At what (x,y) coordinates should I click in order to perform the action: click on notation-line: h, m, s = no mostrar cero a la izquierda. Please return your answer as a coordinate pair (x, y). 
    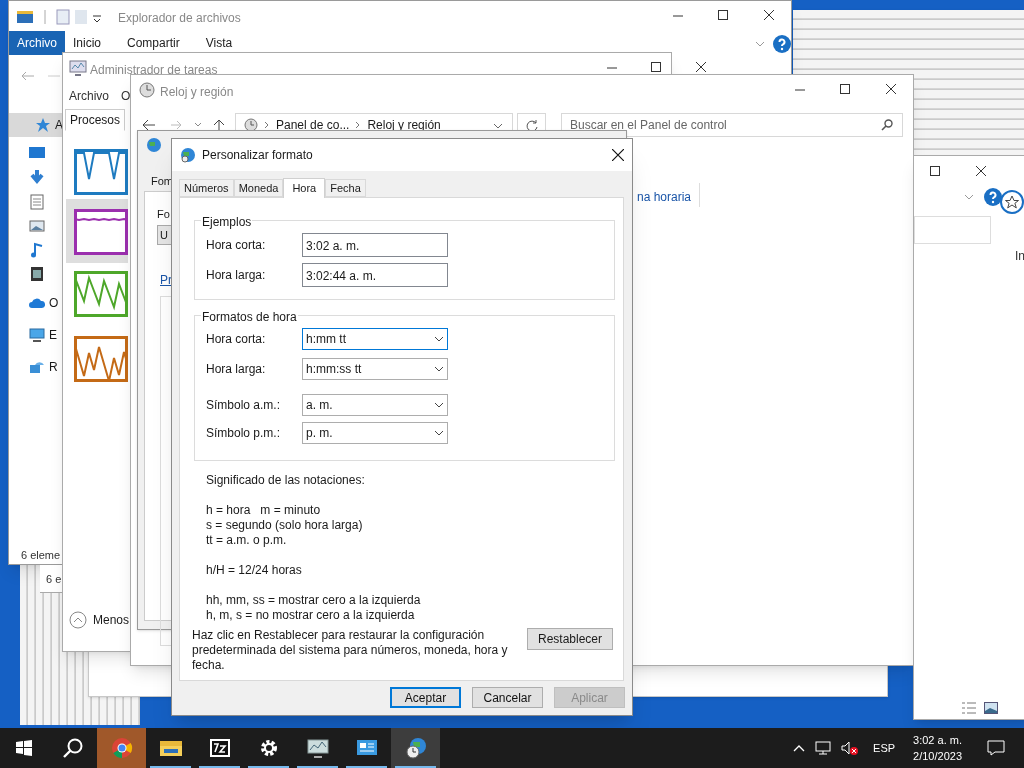
    Looking at the image, I should click on (311, 615).